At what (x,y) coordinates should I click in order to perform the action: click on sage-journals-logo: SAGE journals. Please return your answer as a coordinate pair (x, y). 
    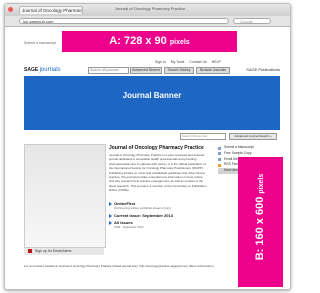
    Looking at the image, I should click on (42, 70).